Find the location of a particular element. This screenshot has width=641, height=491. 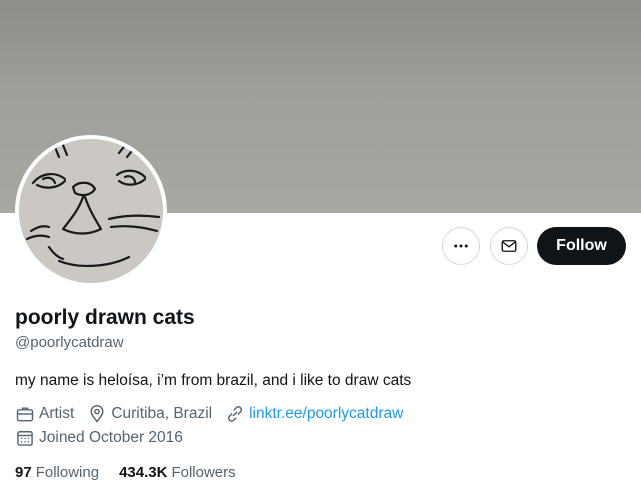

followers-link: 434.3K Followers is located at coordinates (177, 472).